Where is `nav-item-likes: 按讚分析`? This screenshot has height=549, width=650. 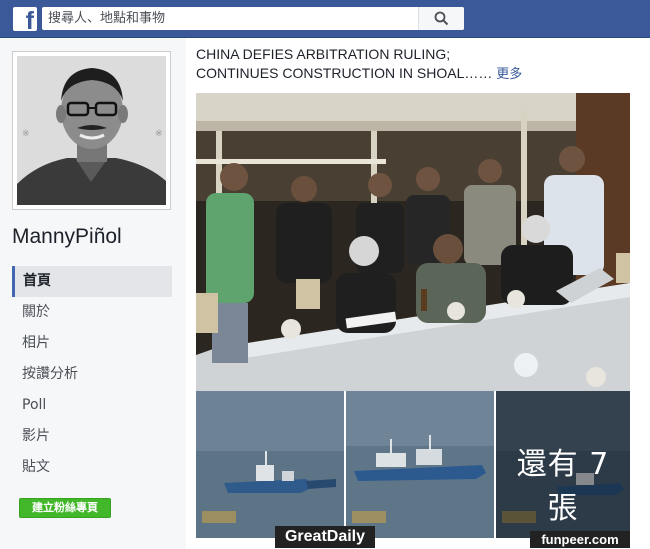 nav-item-likes: 按讚分析 is located at coordinates (92, 374).